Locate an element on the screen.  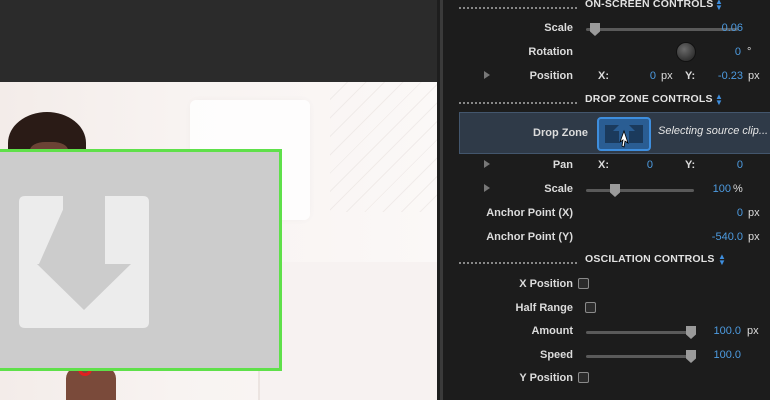
pan-y-value: 0 is located at coordinates (740, 165).